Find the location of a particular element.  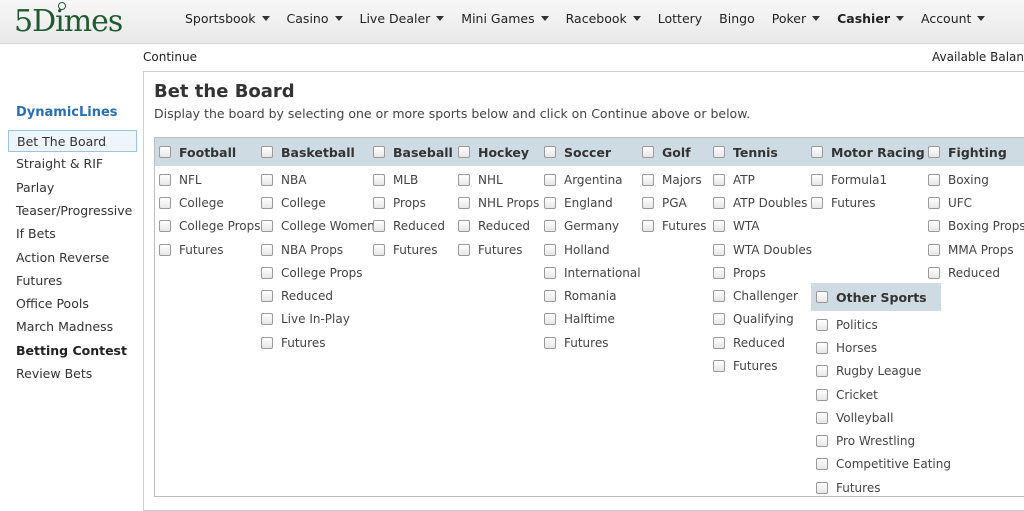

option-tennis-wta-doubles: WTA Doubles is located at coordinates (762, 249).